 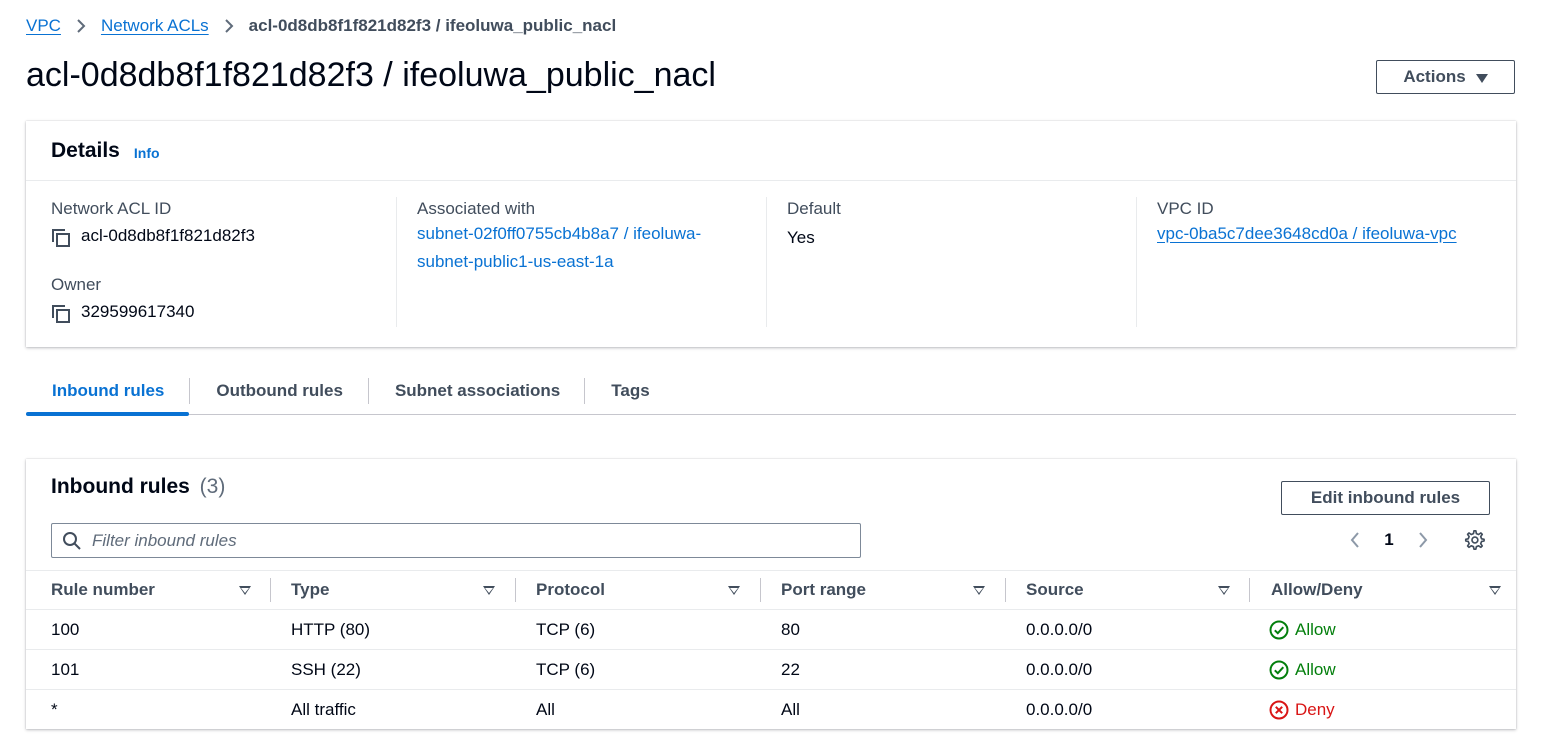 I want to click on column-divider, so click(x=1249, y=590).